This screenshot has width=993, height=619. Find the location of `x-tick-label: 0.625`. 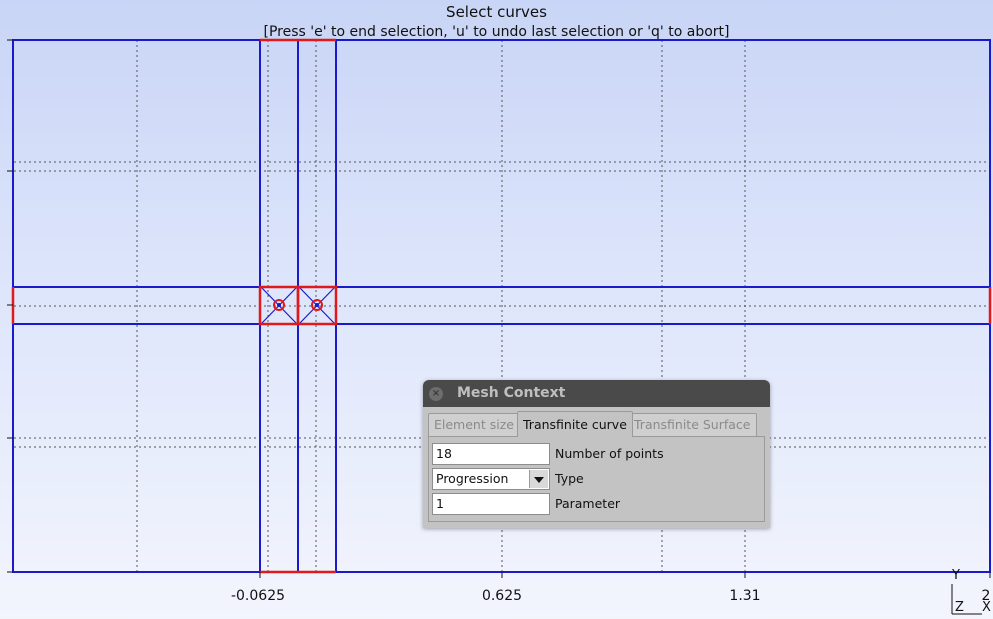

x-tick-label: 0.625 is located at coordinates (502, 596).